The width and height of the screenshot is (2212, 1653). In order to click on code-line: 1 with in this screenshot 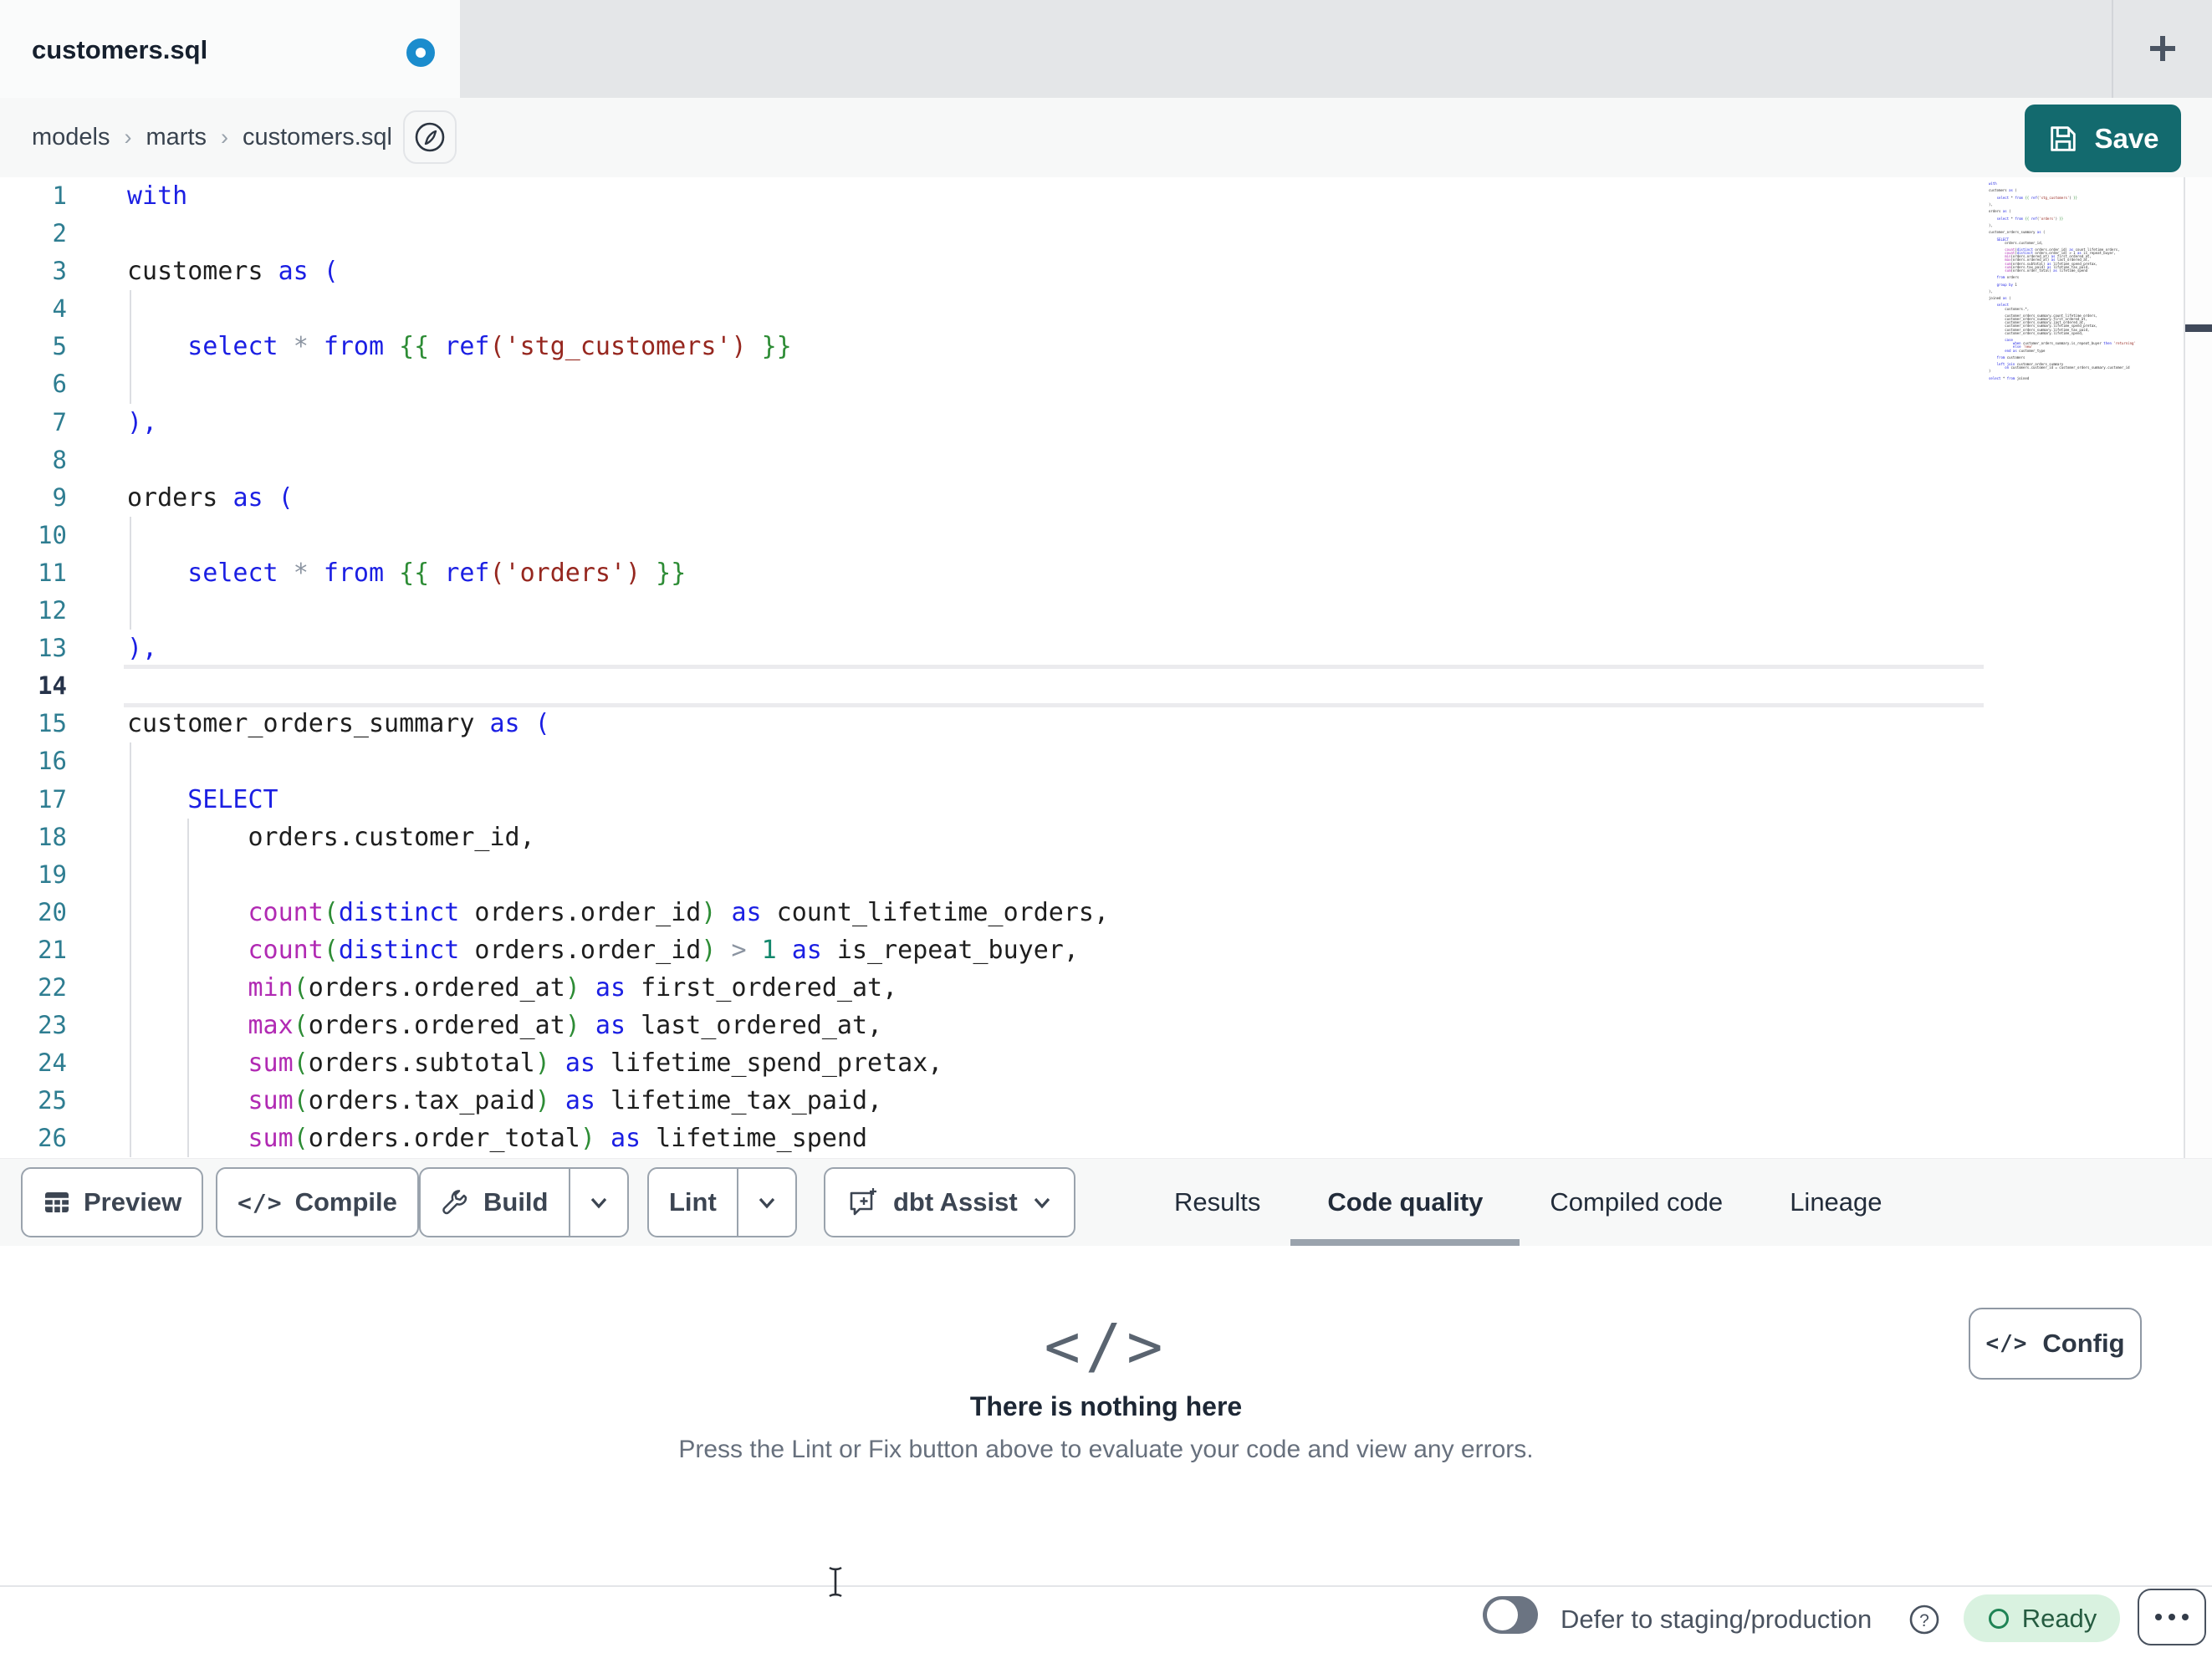, I will do `click(1106, 196)`.